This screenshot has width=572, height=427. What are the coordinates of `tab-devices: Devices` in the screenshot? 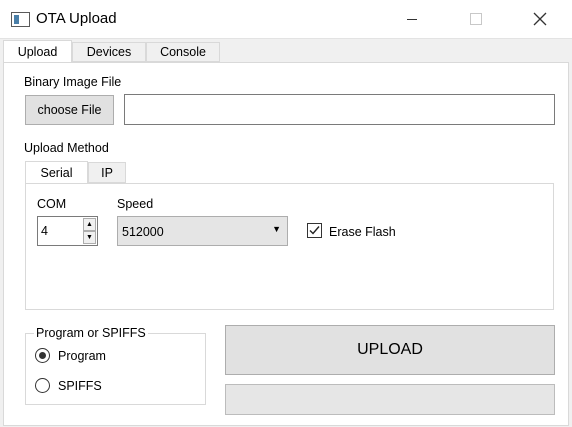 It's located at (109, 52).